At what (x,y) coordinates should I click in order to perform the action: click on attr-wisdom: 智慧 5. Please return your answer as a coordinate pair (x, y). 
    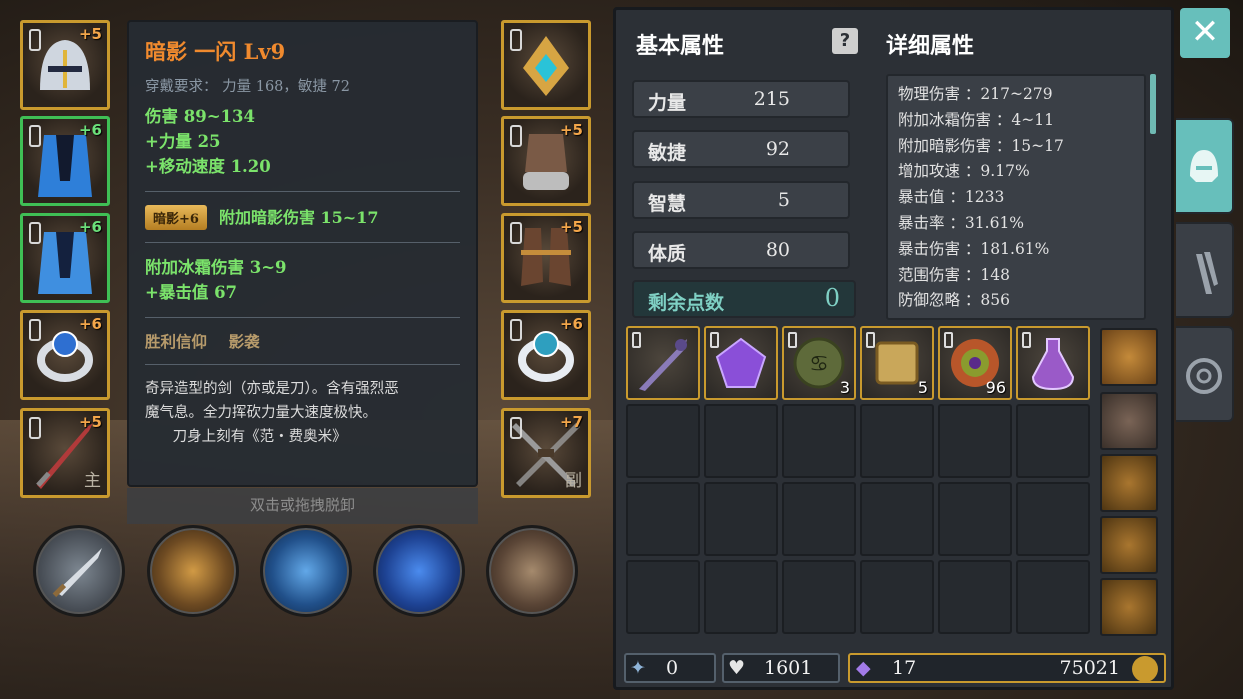
    Looking at the image, I should click on (741, 200).